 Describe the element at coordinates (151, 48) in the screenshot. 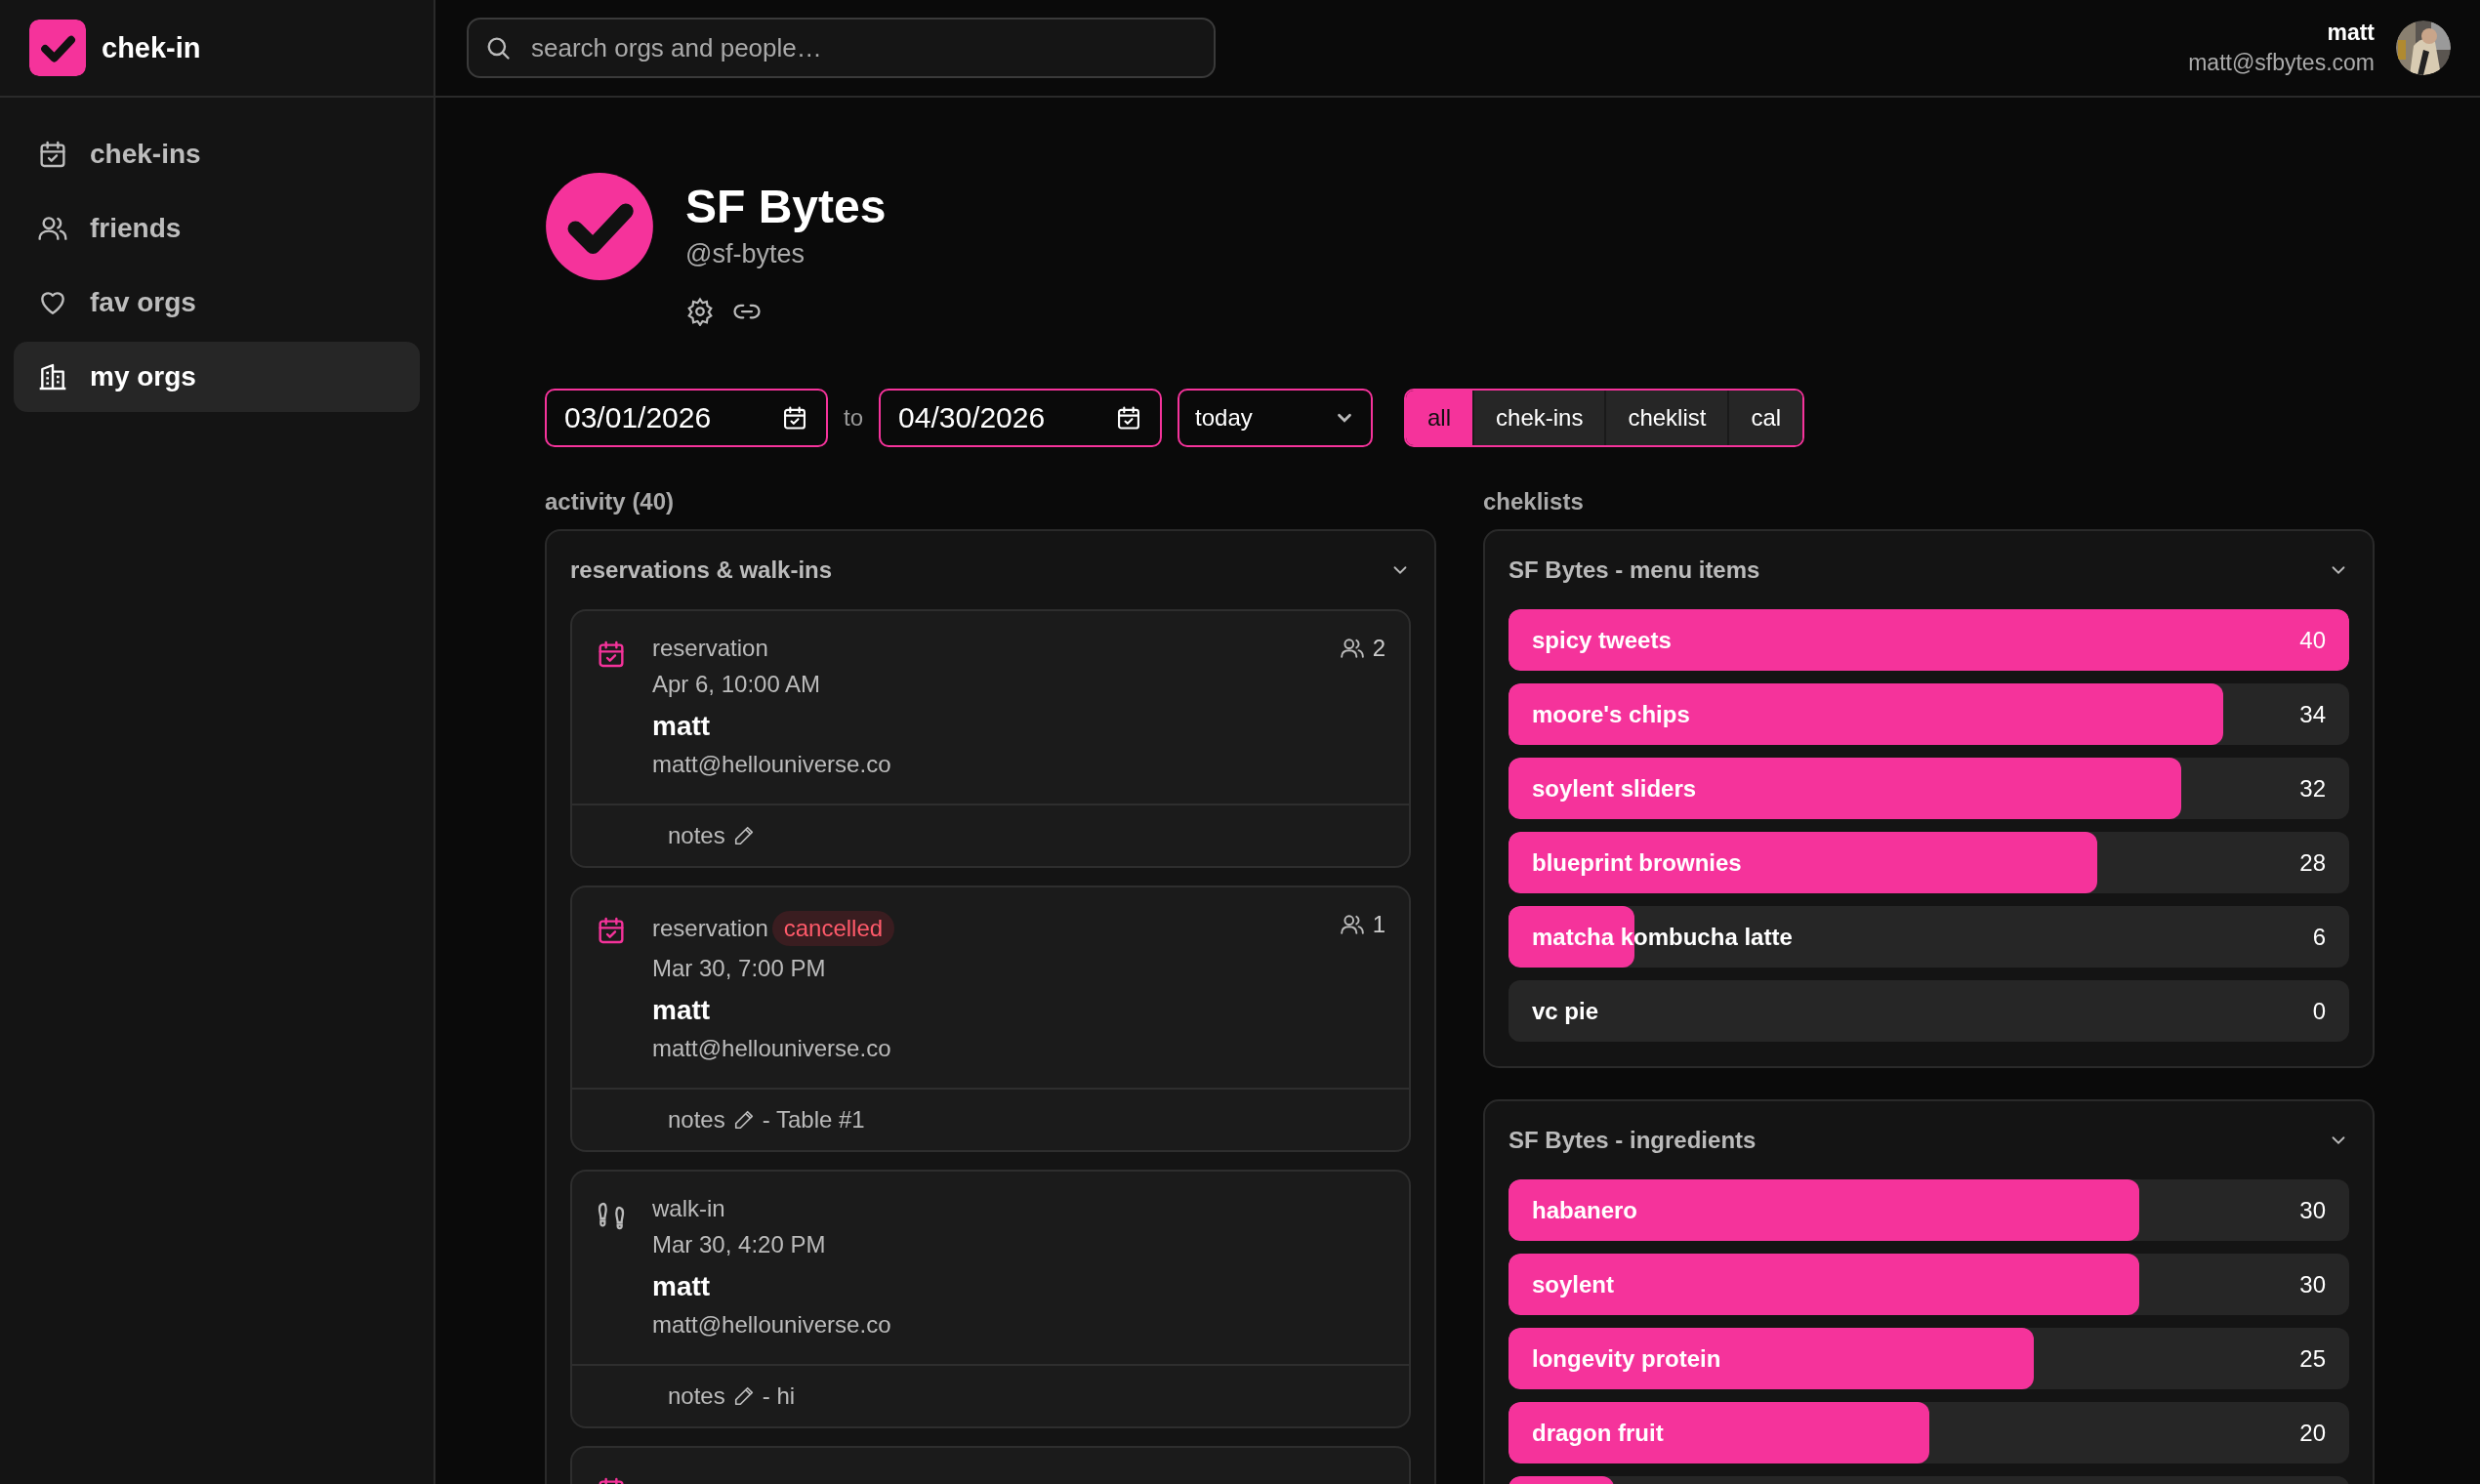

I see `app-name: chek-in` at that location.